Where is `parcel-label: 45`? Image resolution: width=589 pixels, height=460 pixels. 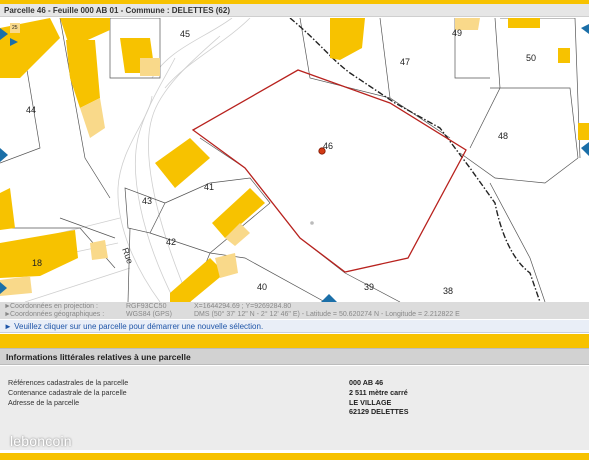
parcel-label: 45 is located at coordinates (185, 34).